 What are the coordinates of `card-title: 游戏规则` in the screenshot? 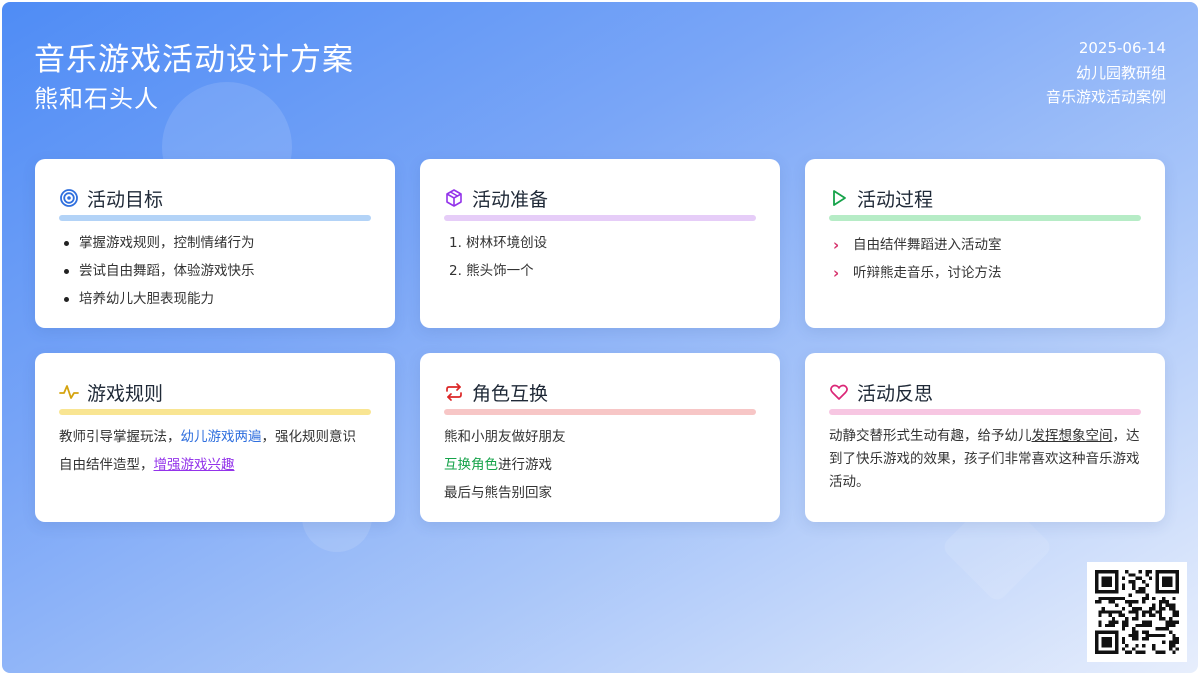 It's located at (125, 393).